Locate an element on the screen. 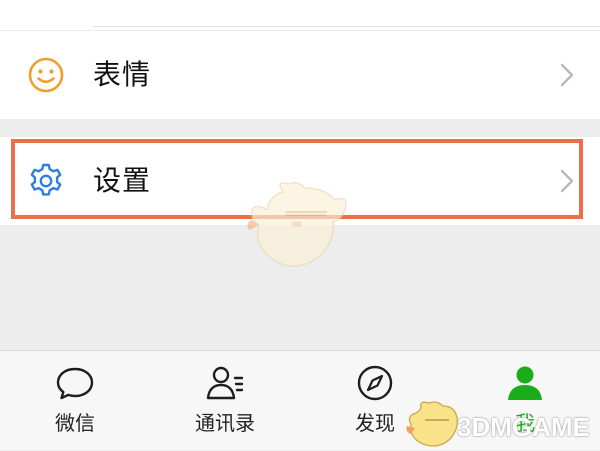  previous-row-strip is located at coordinates (300, 15).